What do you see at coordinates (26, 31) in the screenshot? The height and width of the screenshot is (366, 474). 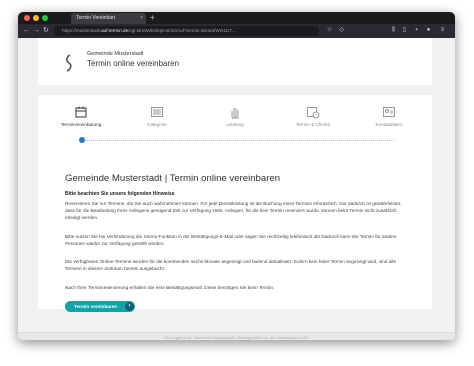 I see `back-icon: ←` at bounding box center [26, 31].